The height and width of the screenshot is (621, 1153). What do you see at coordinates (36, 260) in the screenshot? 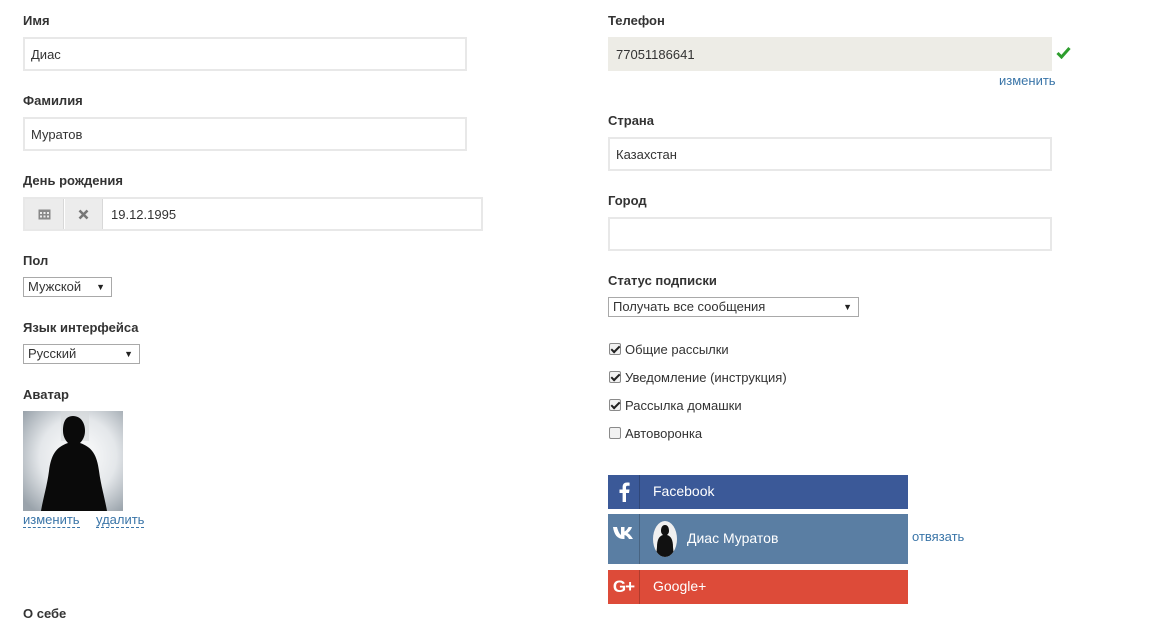
I see `gender-label: Пол` at bounding box center [36, 260].